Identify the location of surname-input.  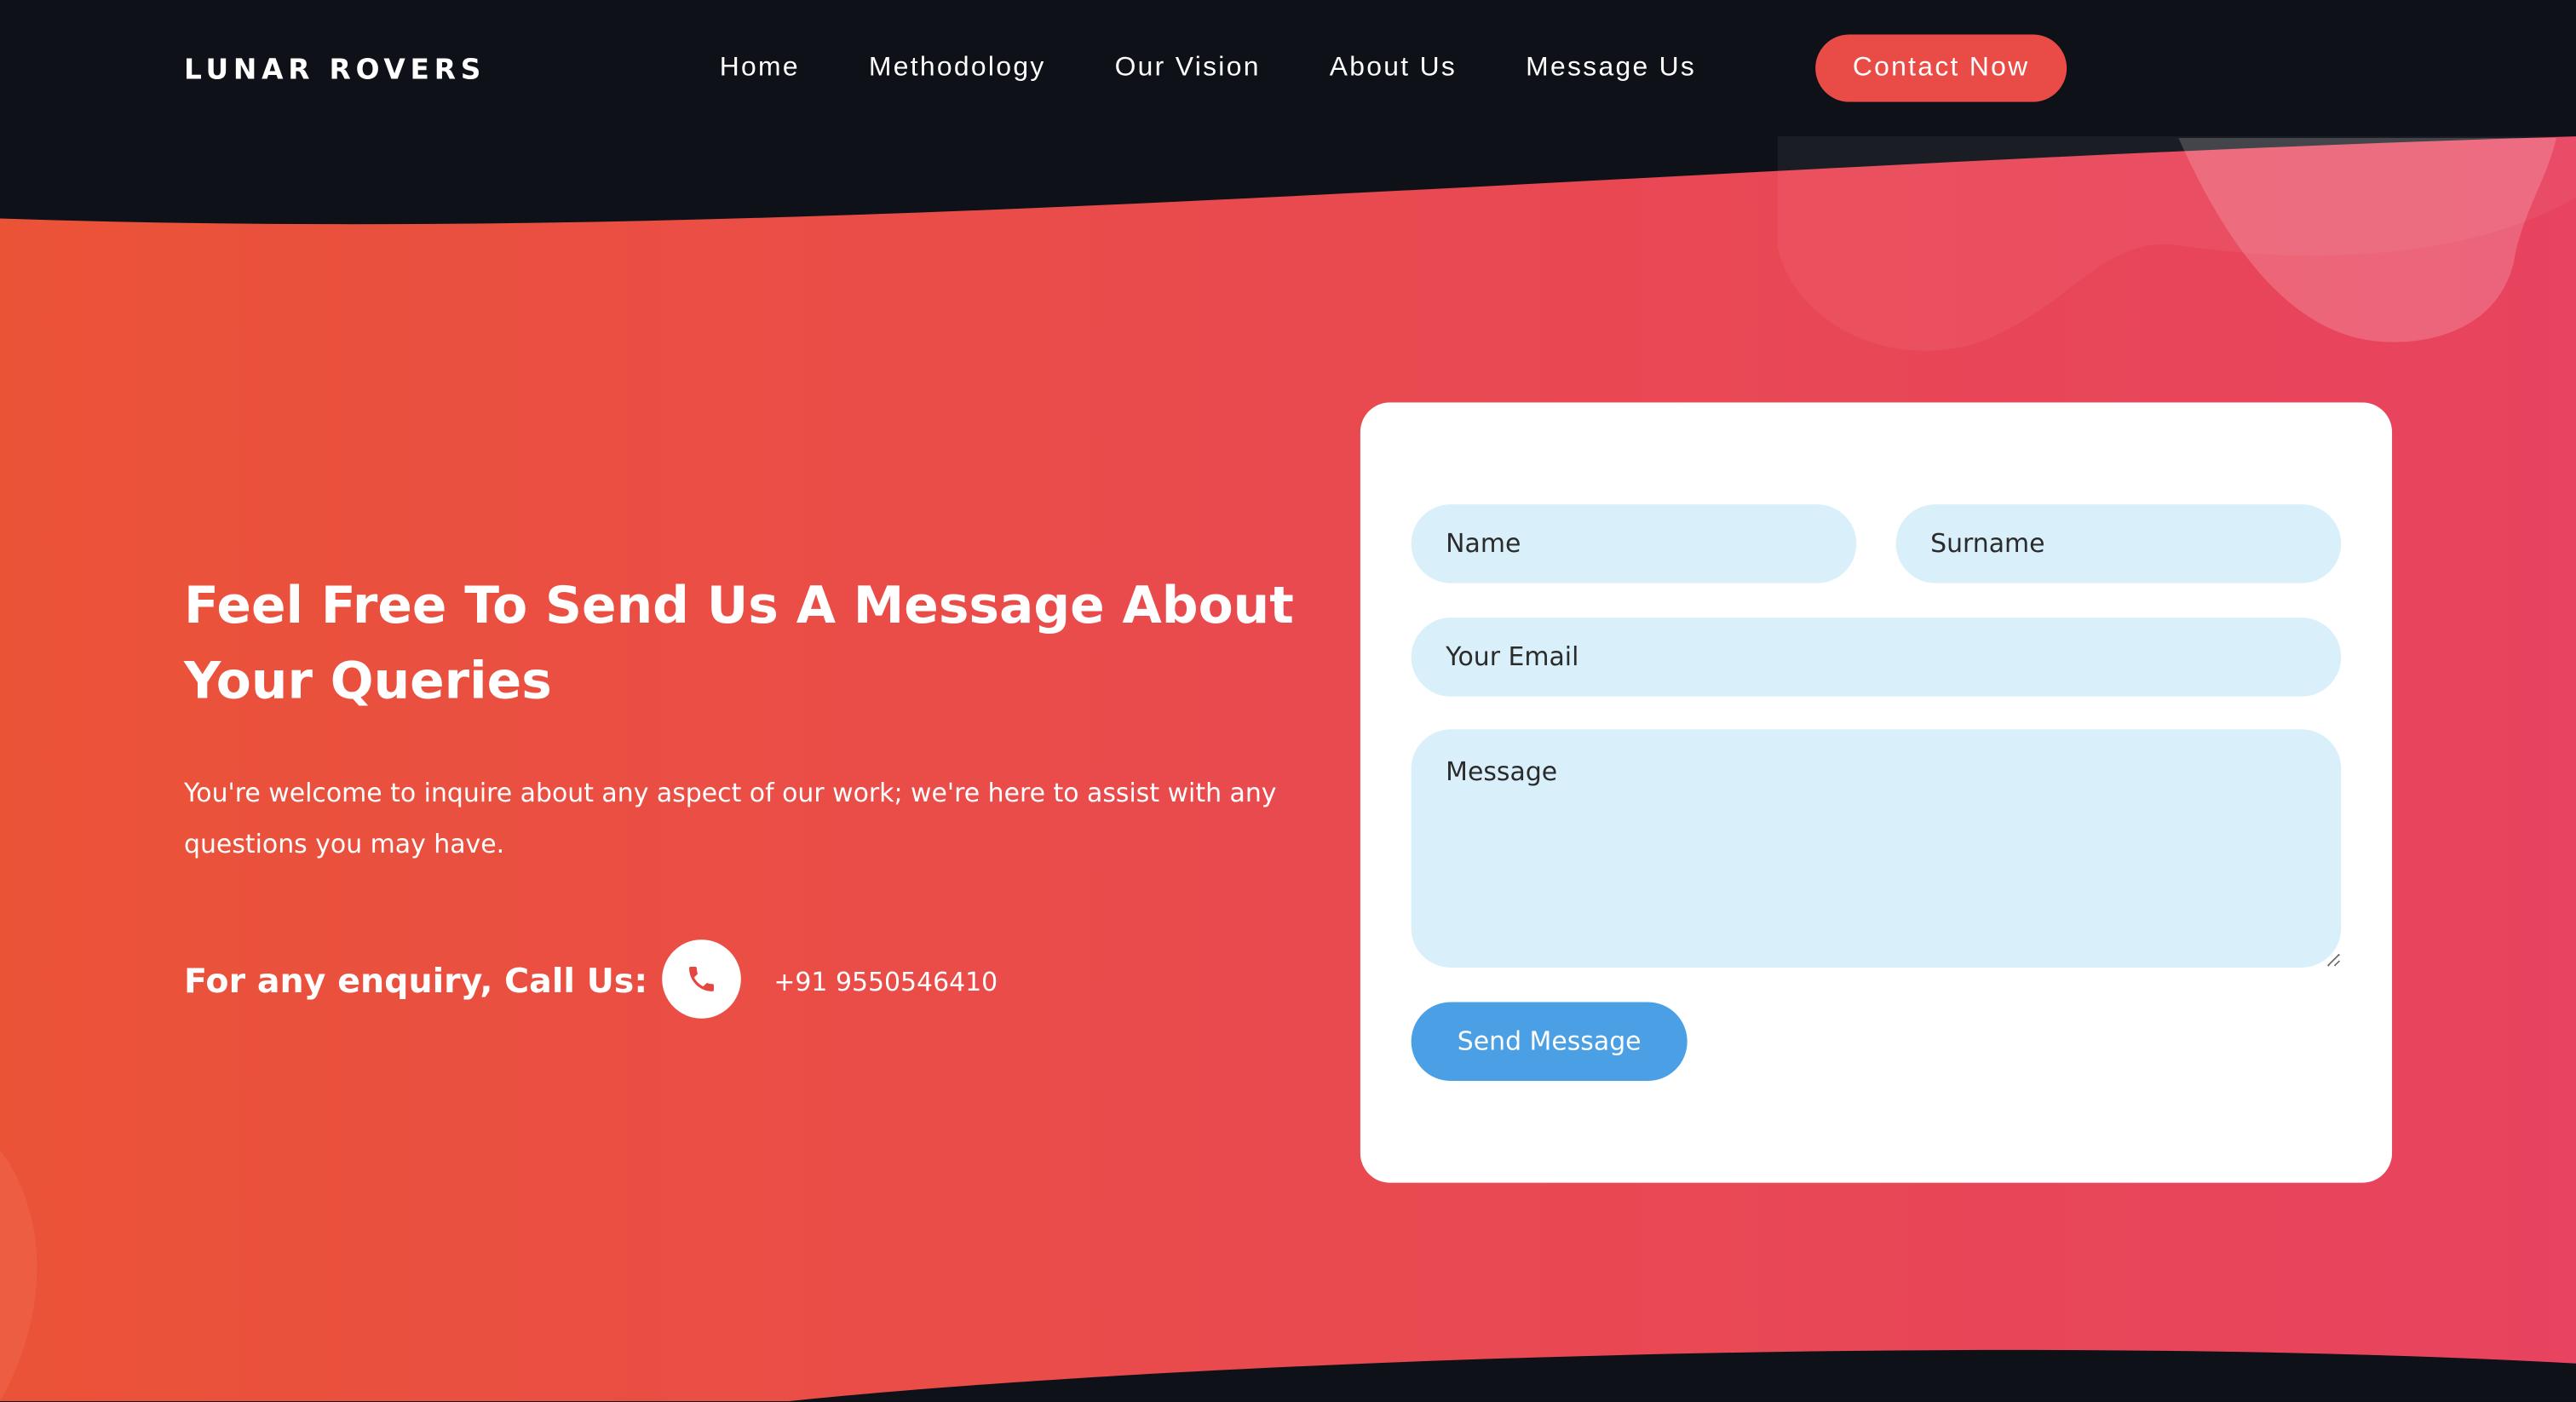
(2119, 543).